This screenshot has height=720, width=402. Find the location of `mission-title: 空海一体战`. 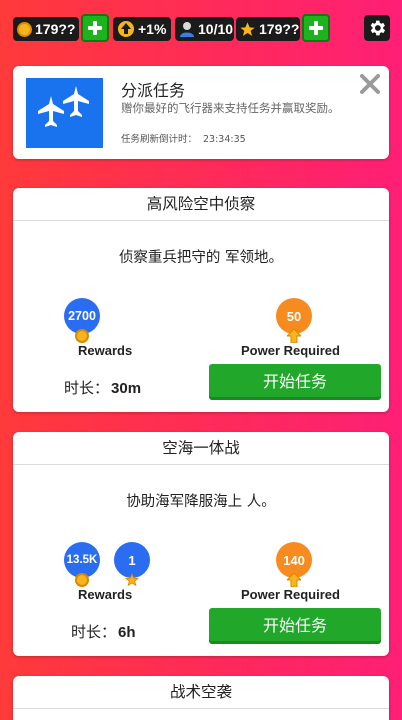

mission-title: 空海一体战 is located at coordinates (201, 448).